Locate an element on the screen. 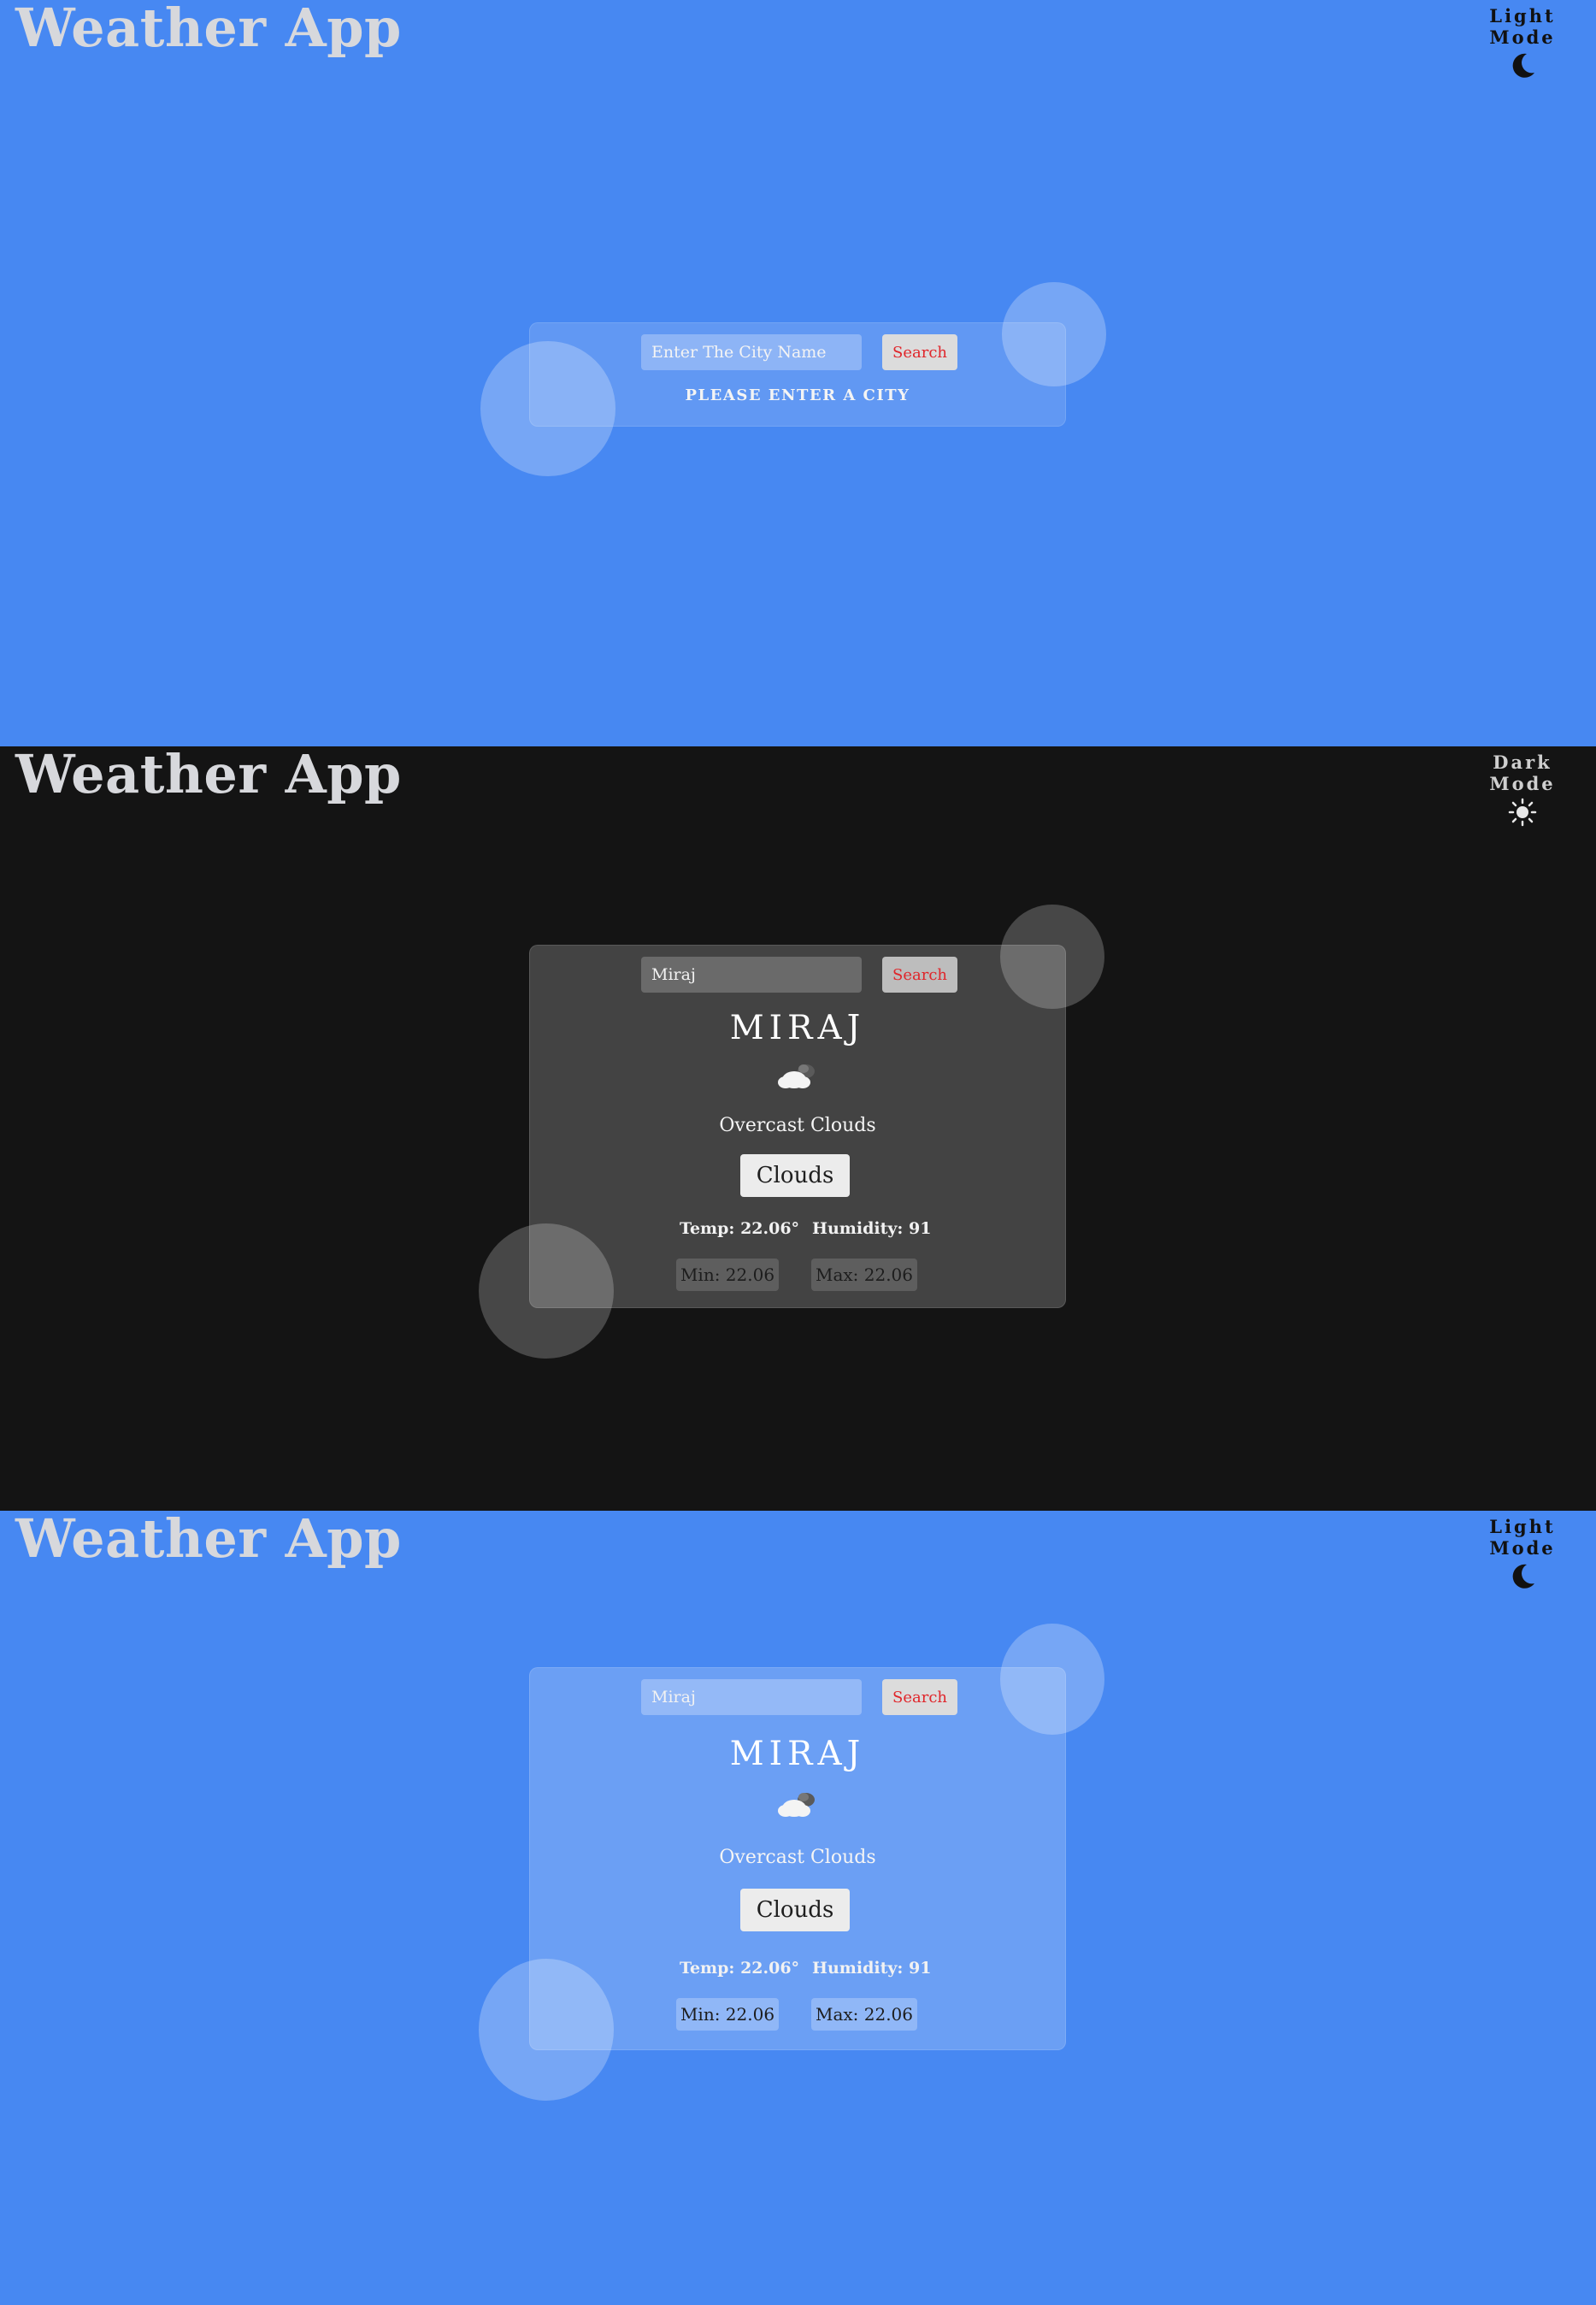 This screenshot has width=1596, height=2305. theme-toggle: Dark Mode is located at coordinates (1522, 791).